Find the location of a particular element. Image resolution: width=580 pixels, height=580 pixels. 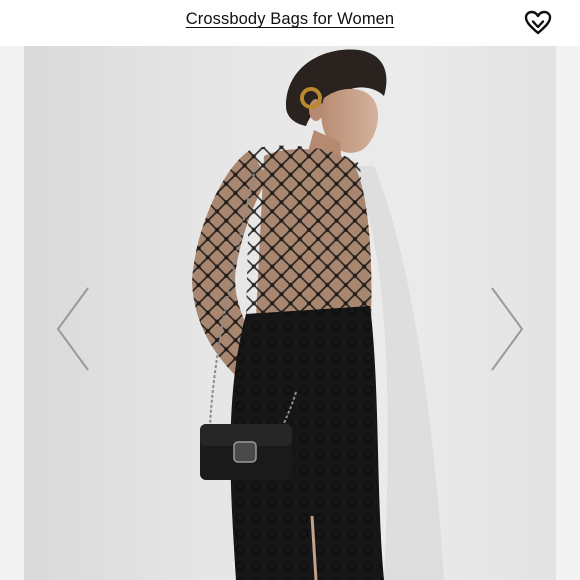

page-title: Crossbody Bags for Women is located at coordinates (290, 19).